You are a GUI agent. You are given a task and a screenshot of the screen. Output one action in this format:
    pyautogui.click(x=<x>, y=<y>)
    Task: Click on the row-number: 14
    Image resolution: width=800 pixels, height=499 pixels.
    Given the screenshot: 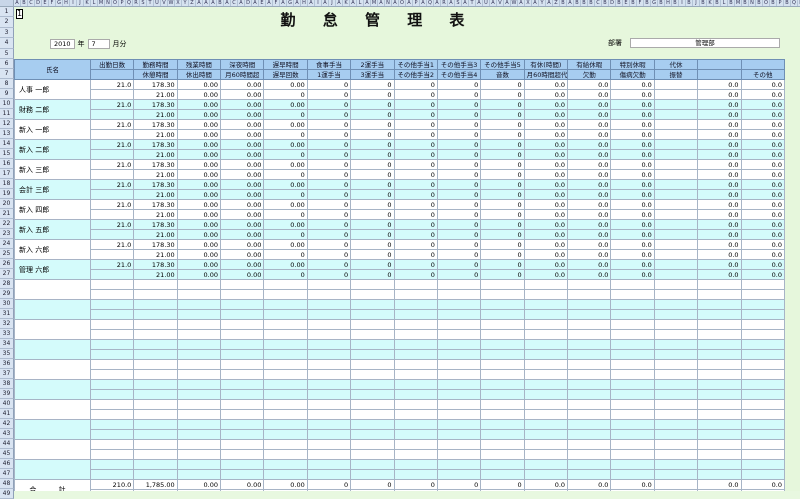 What is the action you would take?
    pyautogui.click(x=7, y=144)
    